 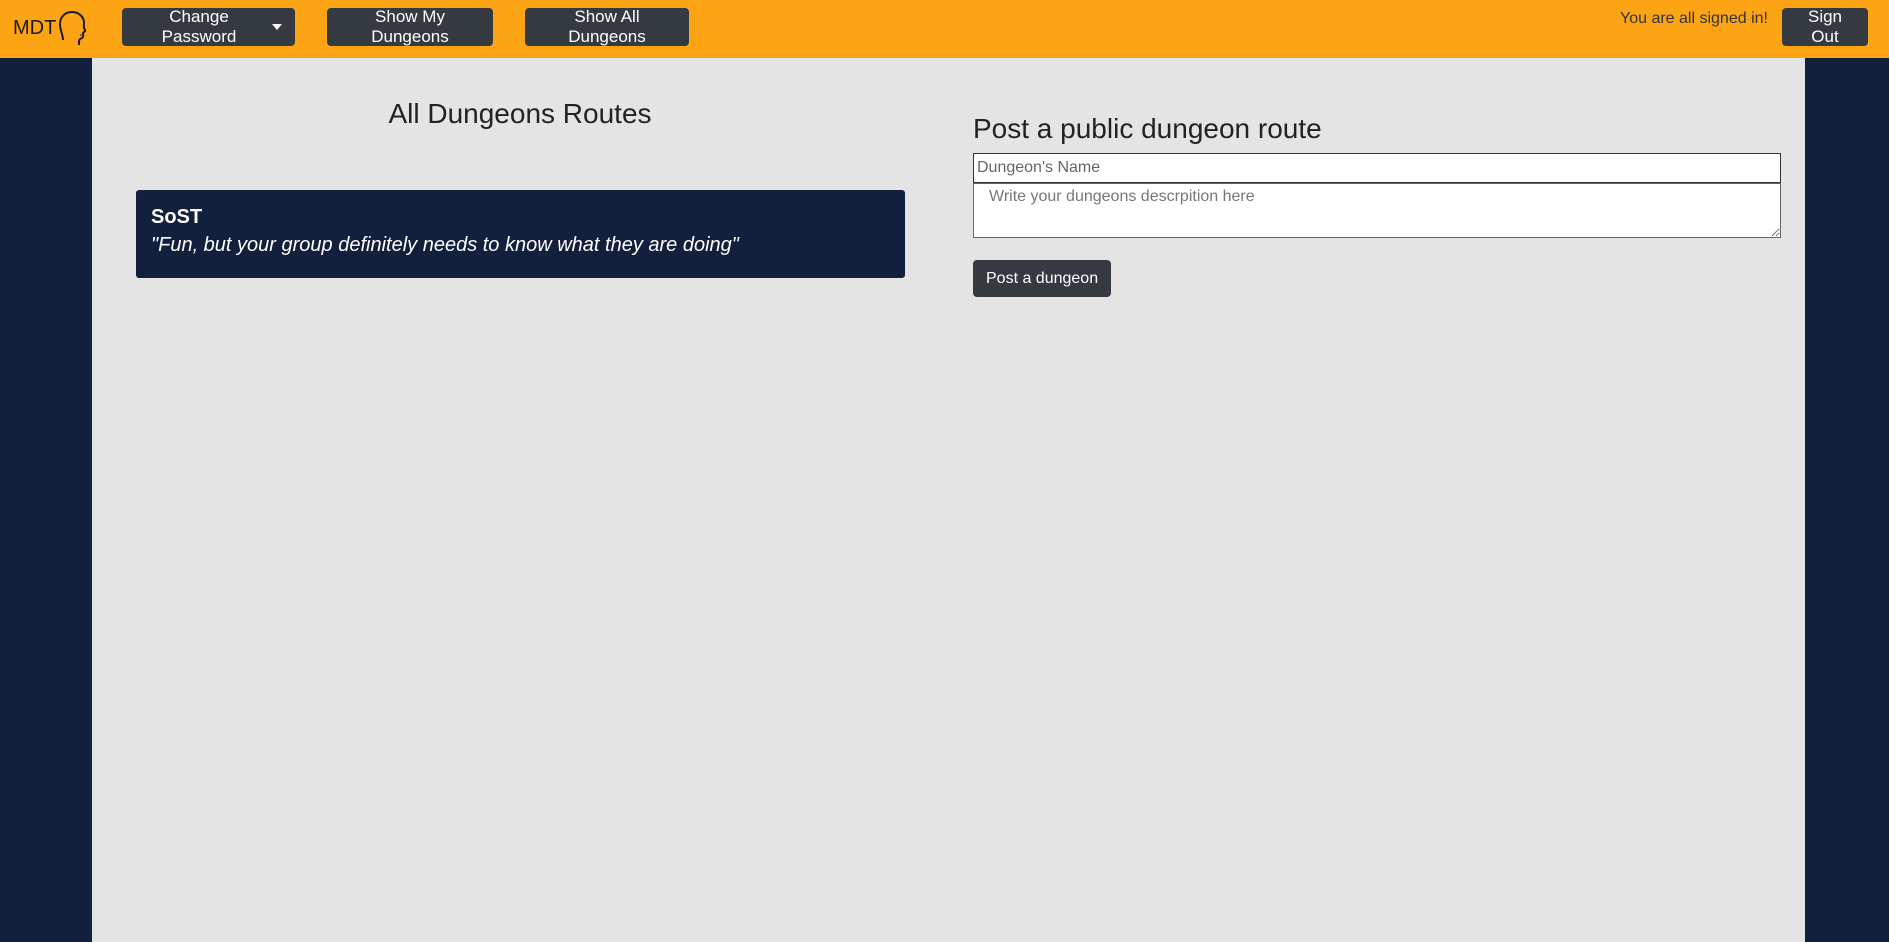 I want to click on brand: MDT, so click(x=50, y=28).